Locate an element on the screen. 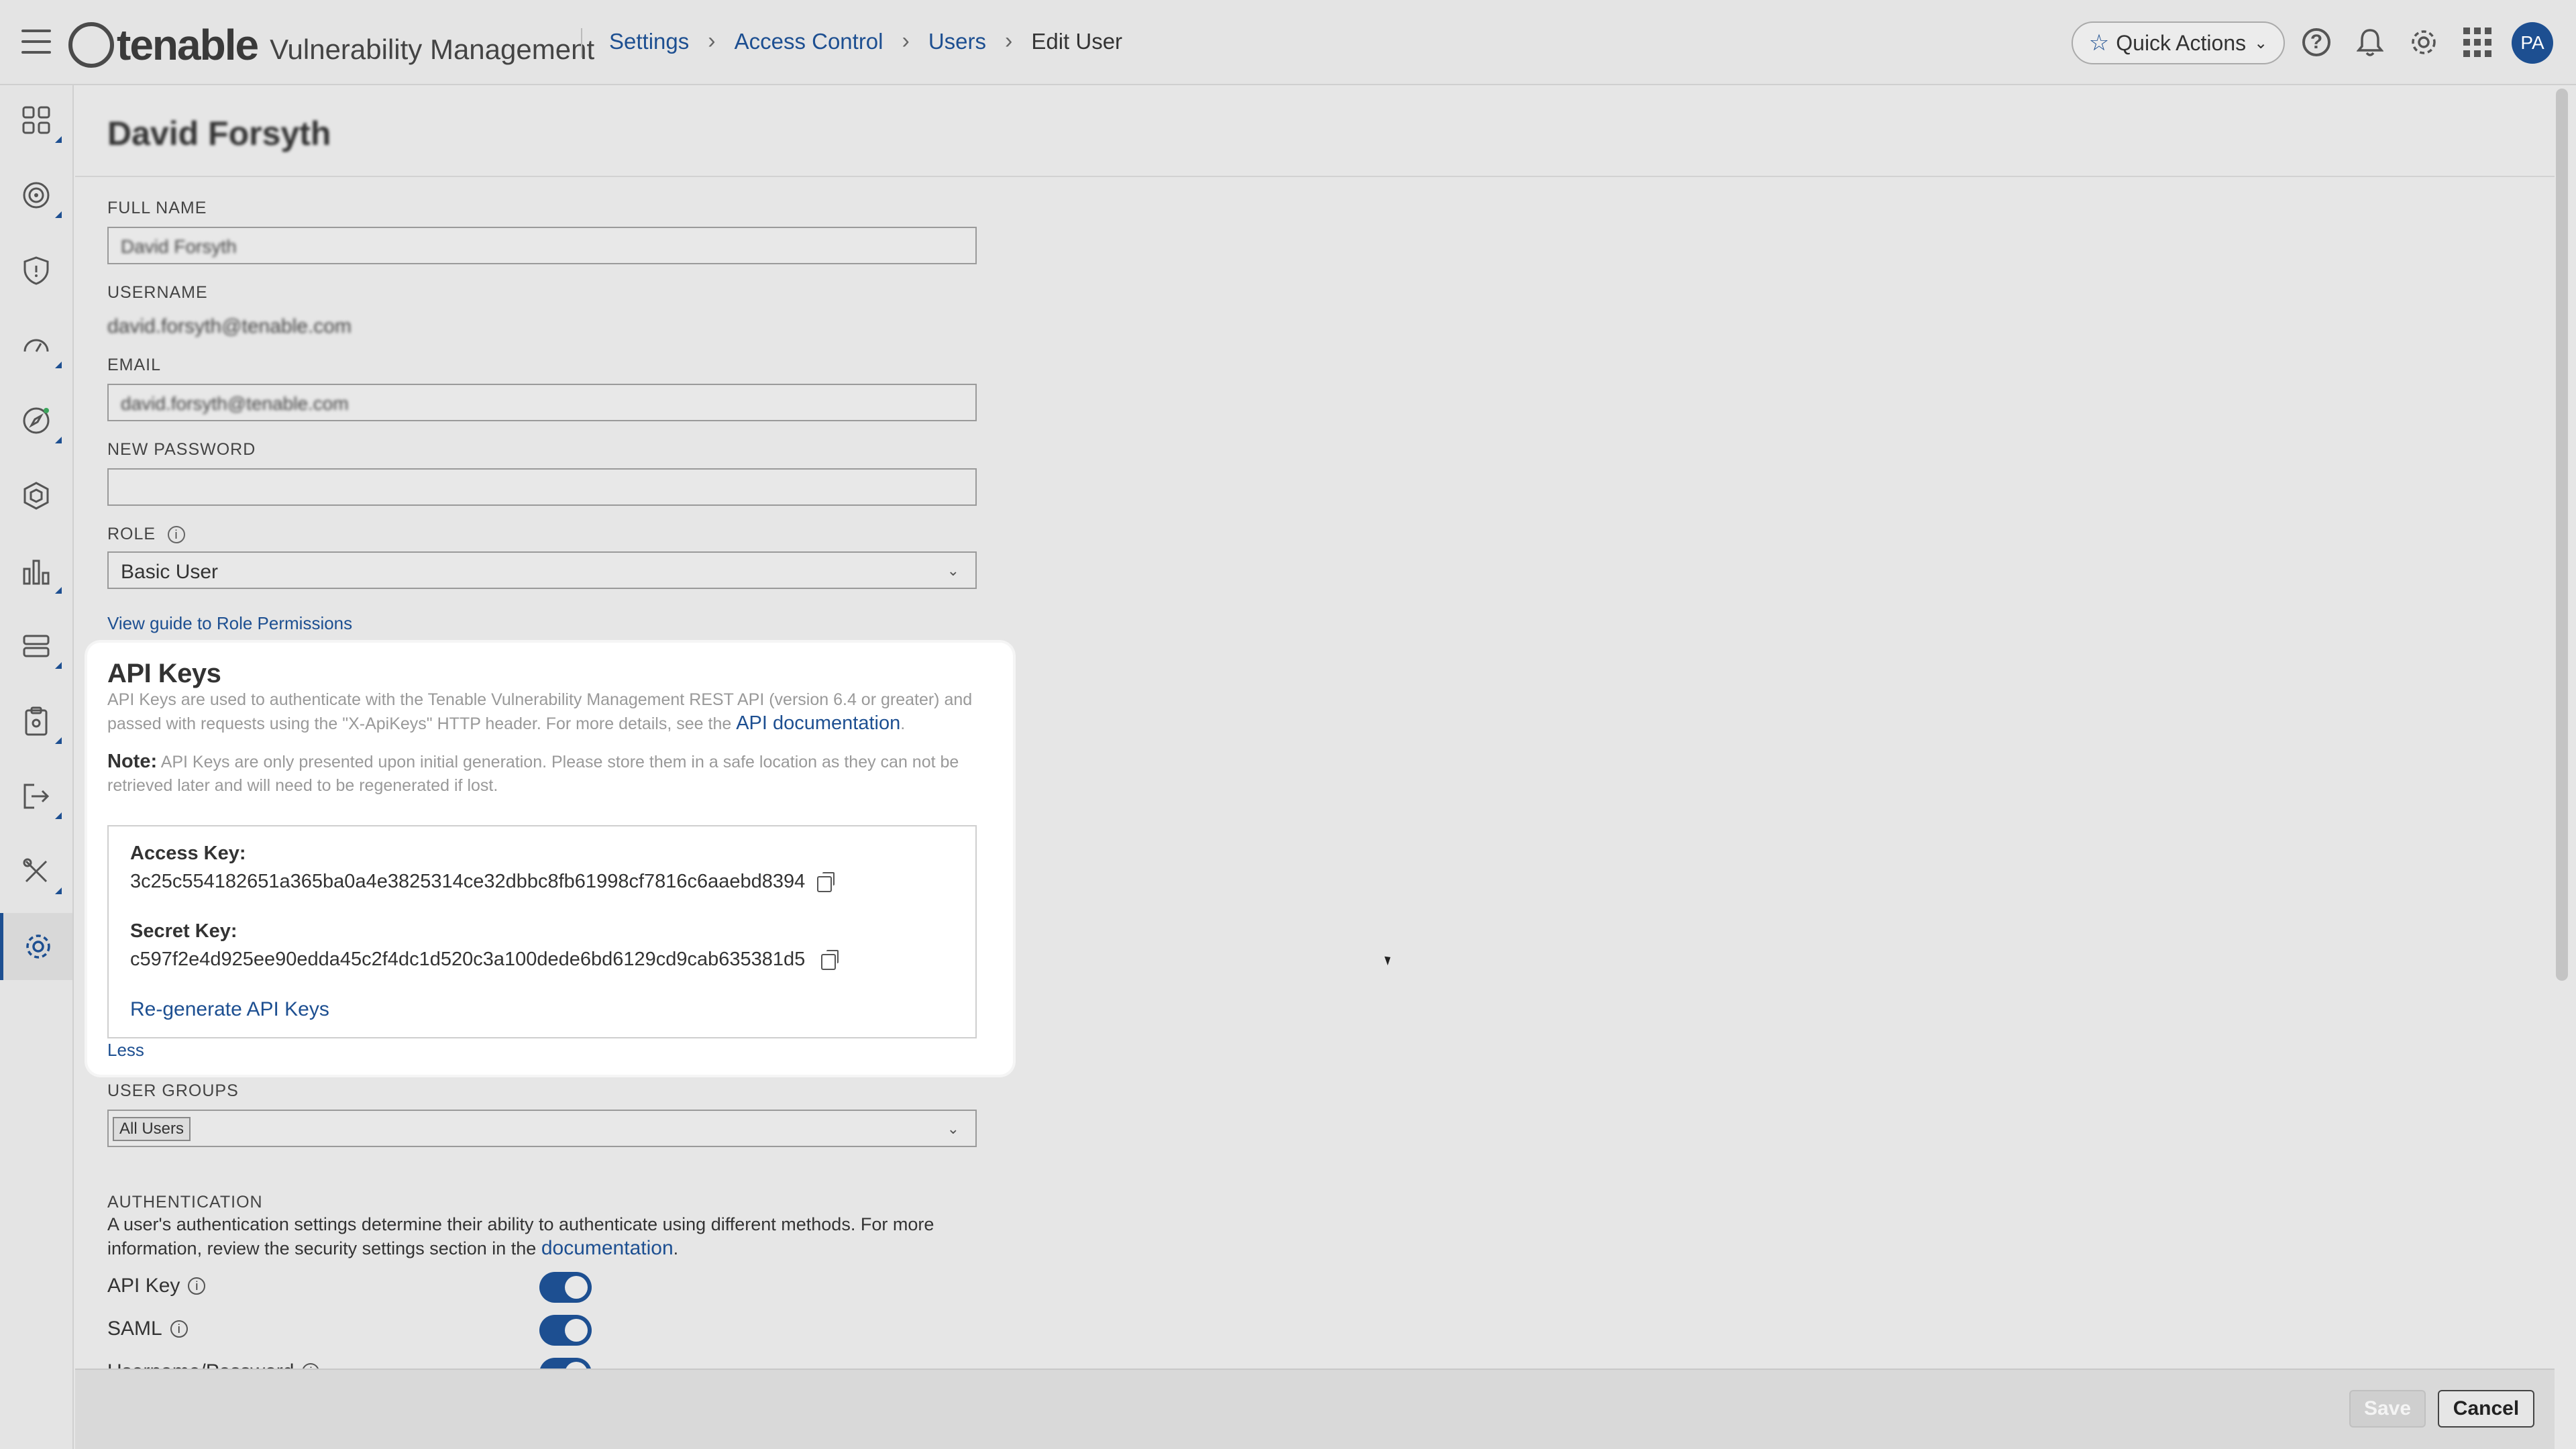 The image size is (2576, 1449). tools-icon is located at coordinates (36, 871).